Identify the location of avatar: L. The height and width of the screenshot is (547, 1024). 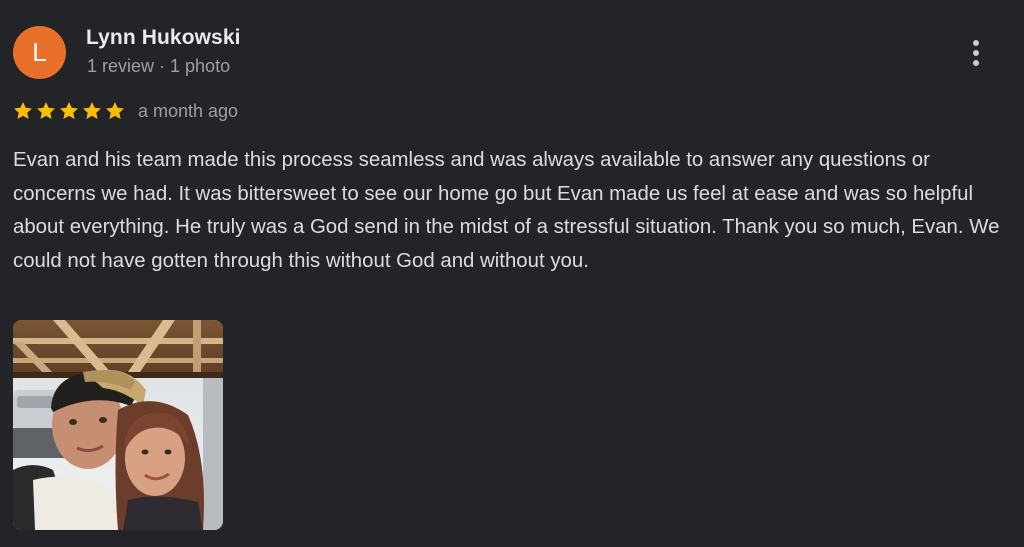
(39, 52).